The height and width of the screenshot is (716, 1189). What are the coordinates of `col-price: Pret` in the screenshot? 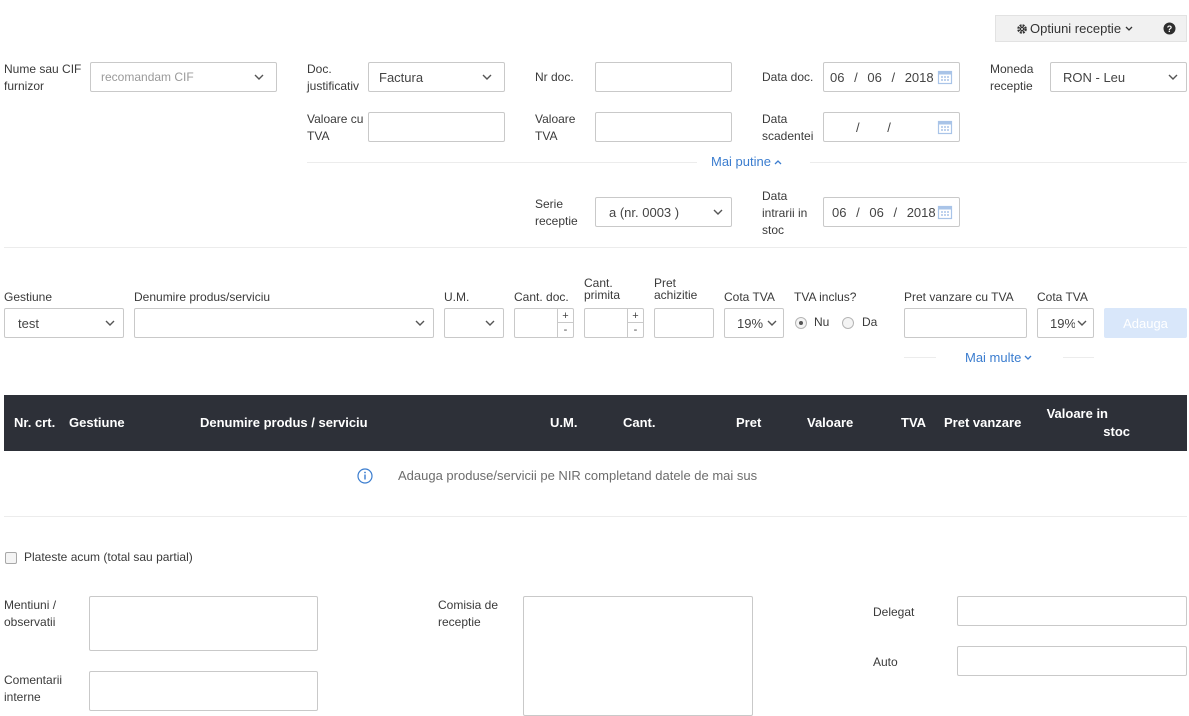 It's located at (749, 422).